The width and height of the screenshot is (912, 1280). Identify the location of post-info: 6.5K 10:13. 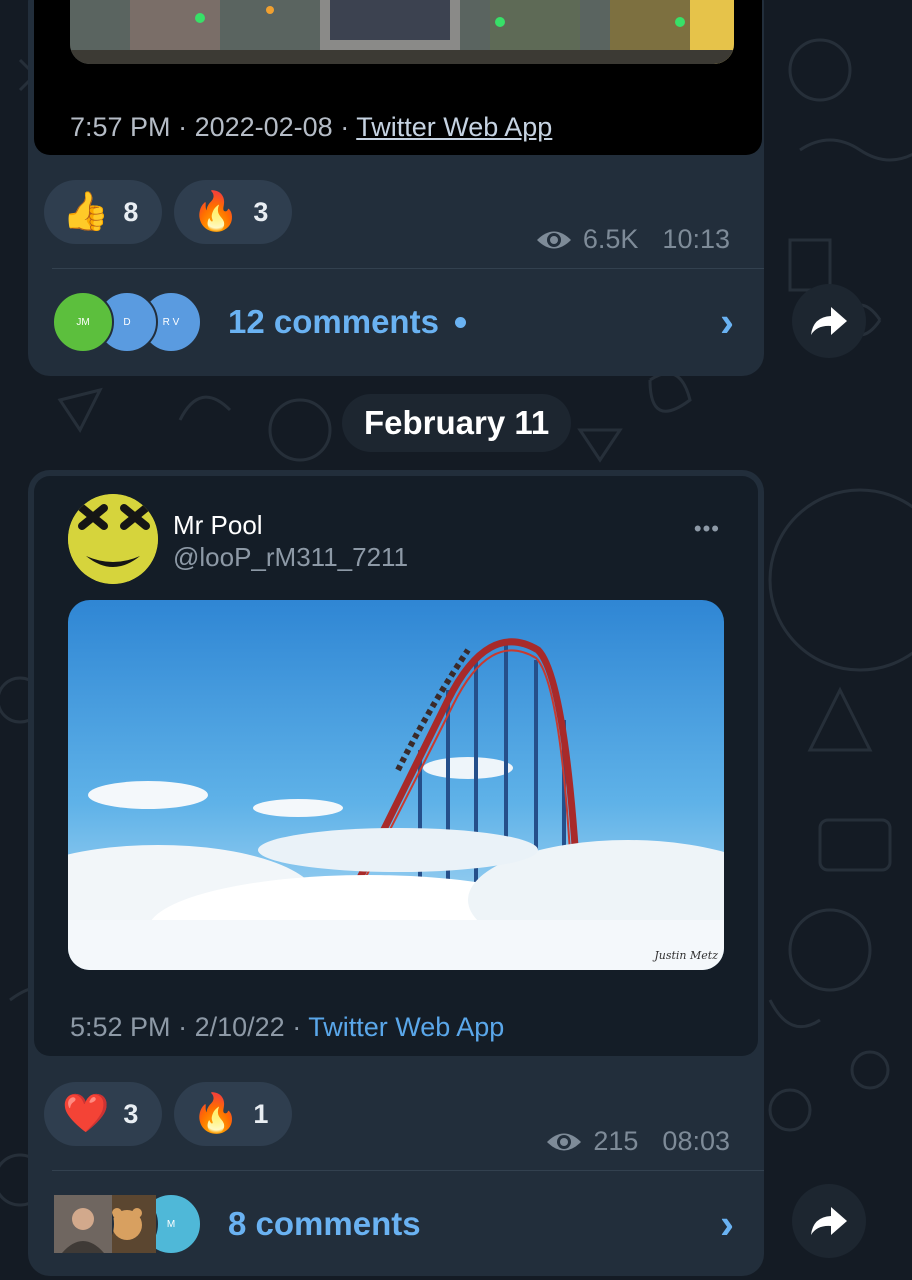
(632, 239).